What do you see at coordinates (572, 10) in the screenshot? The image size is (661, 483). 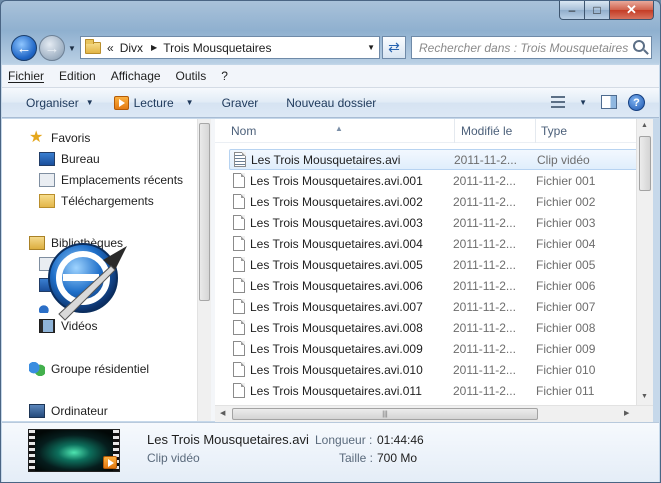 I see `minimize-button: –` at bounding box center [572, 10].